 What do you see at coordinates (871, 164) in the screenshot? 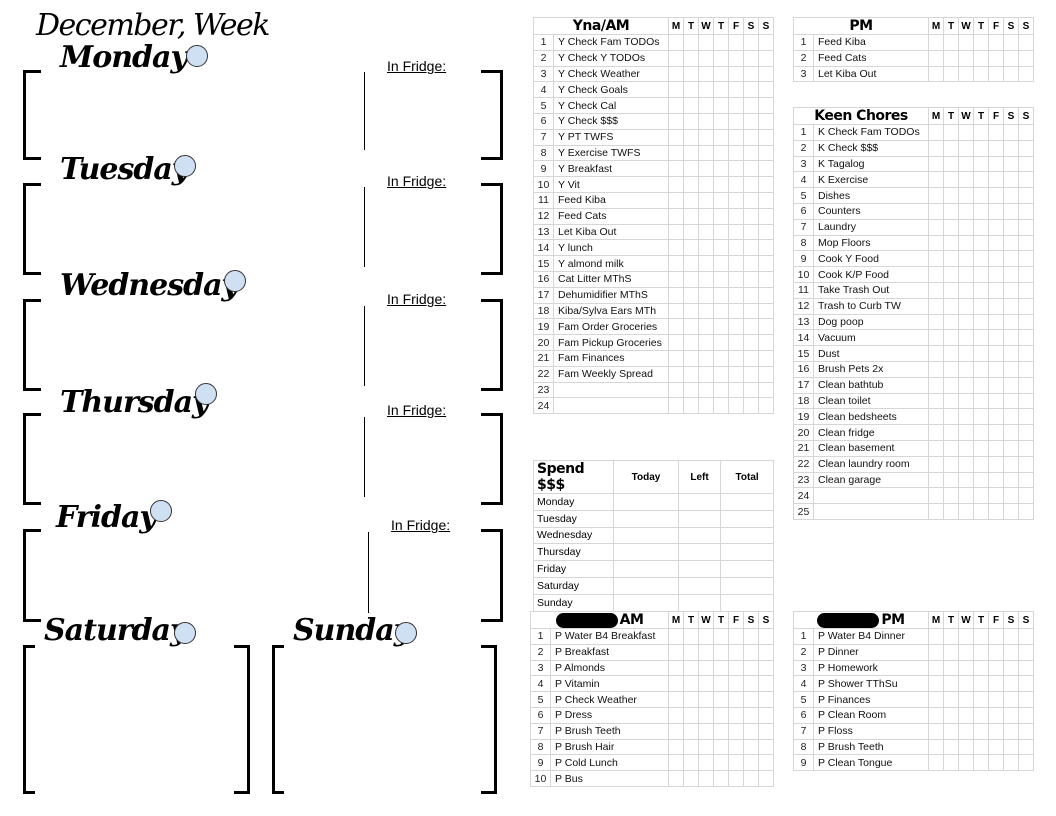
I see `task-label: K Tagalog` at bounding box center [871, 164].